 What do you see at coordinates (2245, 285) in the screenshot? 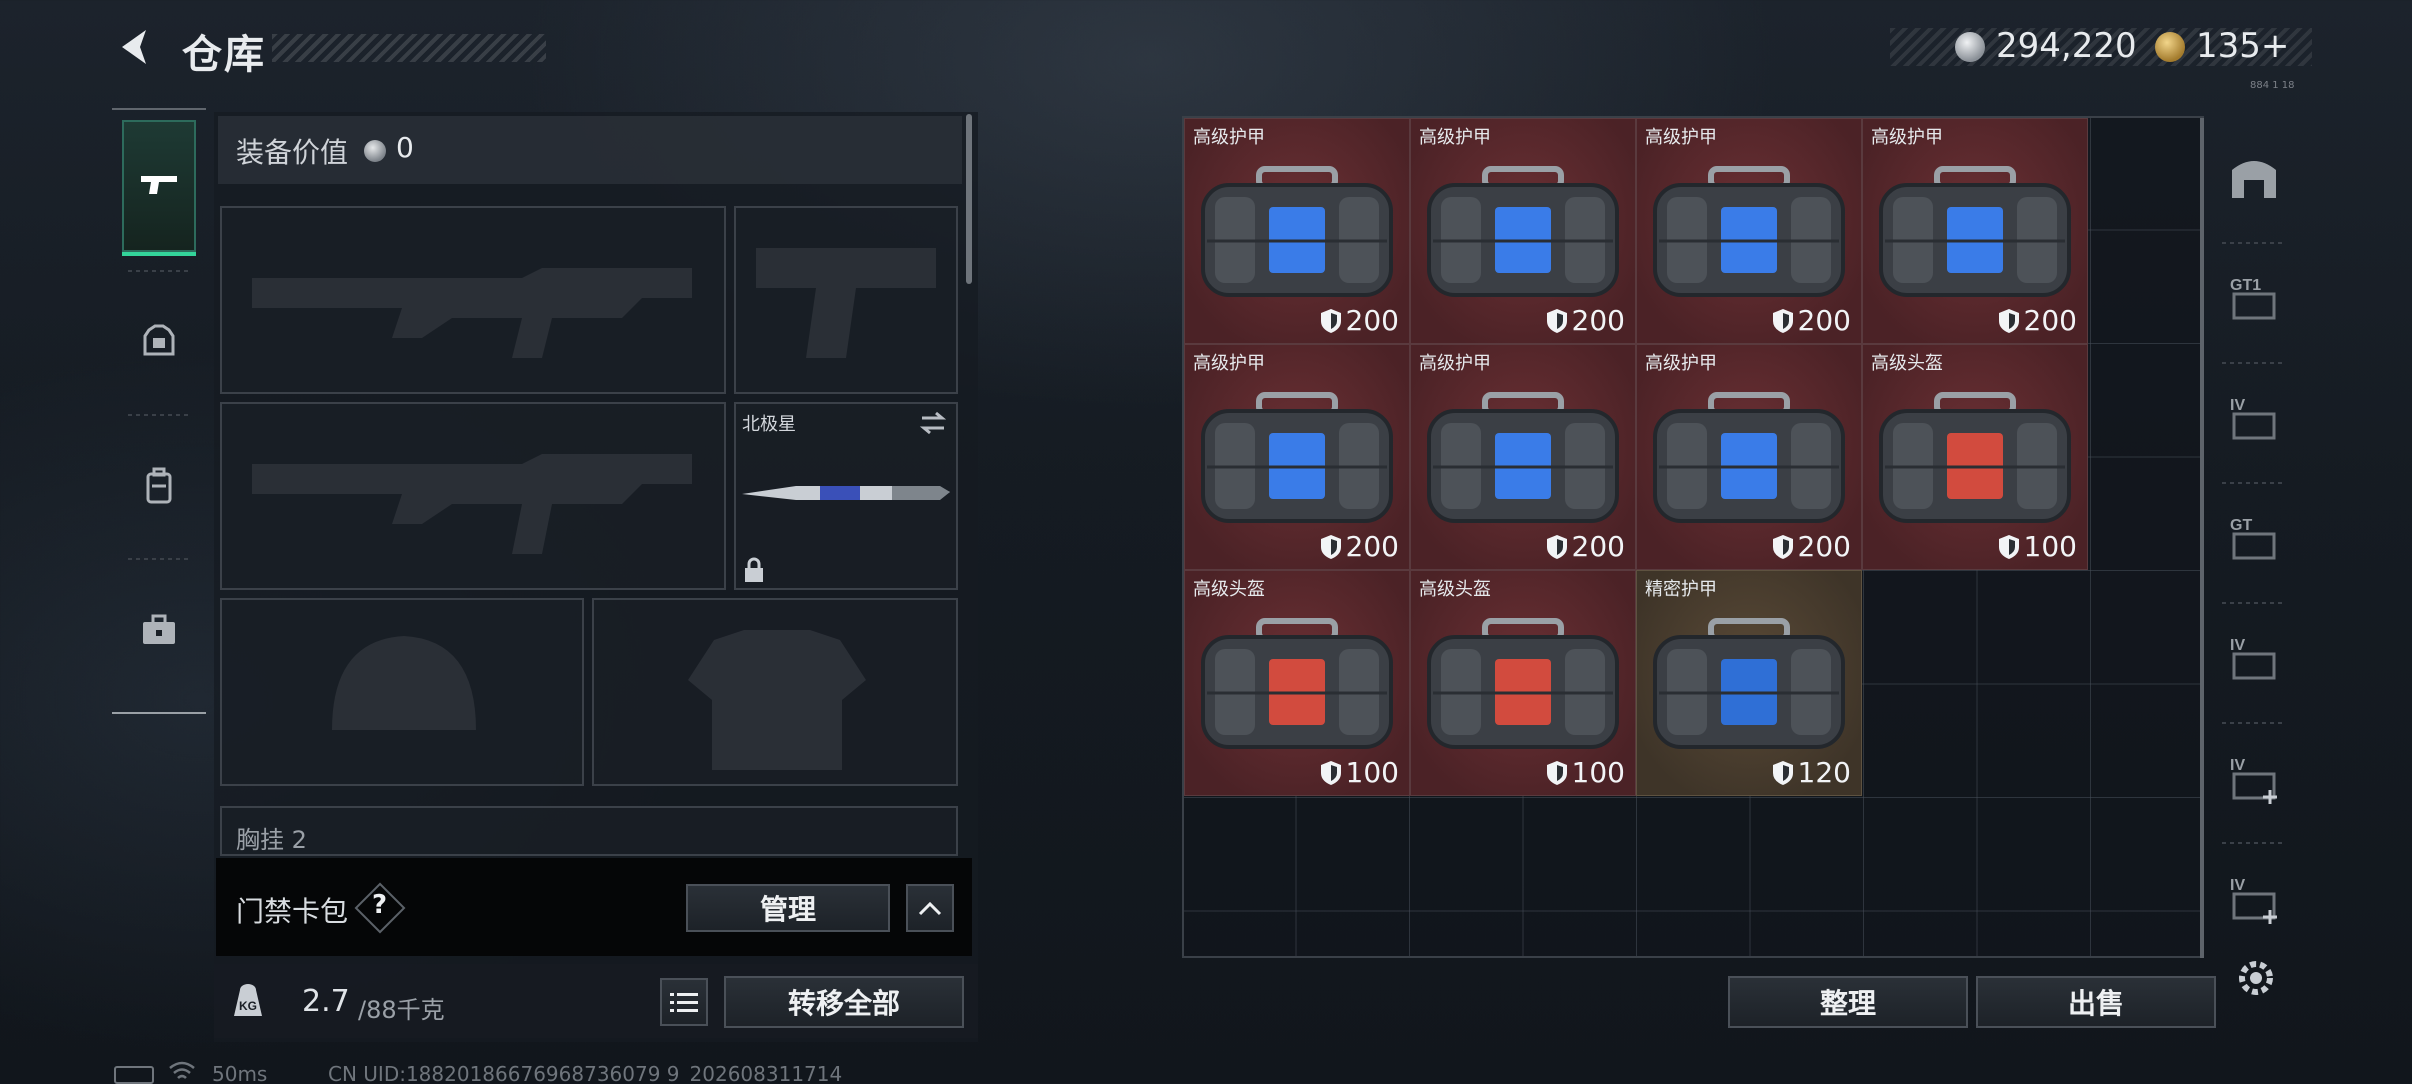
I see `tab-label: GT1` at bounding box center [2245, 285].